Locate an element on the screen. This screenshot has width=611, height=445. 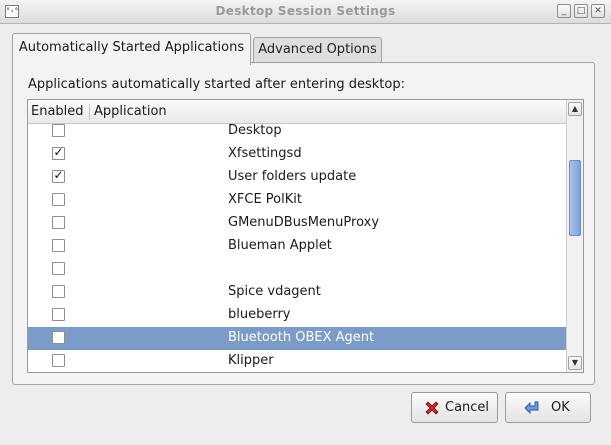
table-row: GMenuDBusMenuProxy is located at coordinates (297, 223).